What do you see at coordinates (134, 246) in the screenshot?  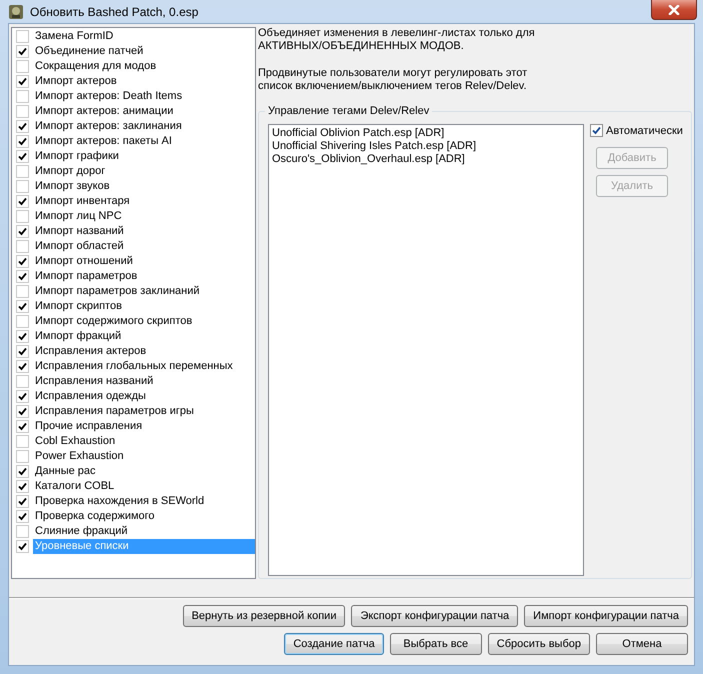 I see `patcher-item: Импорт областей` at bounding box center [134, 246].